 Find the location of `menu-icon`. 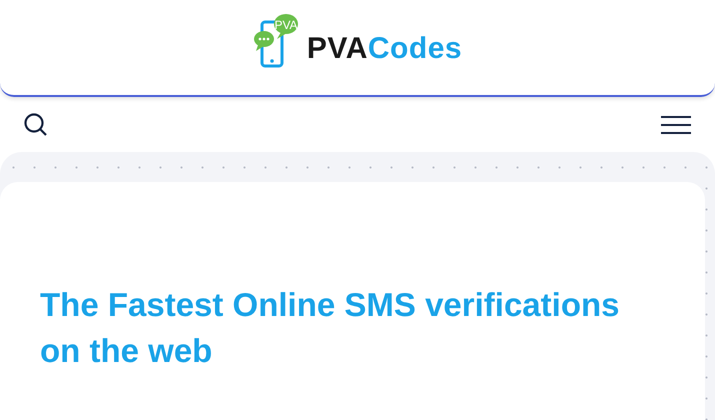

menu-icon is located at coordinates (676, 124).